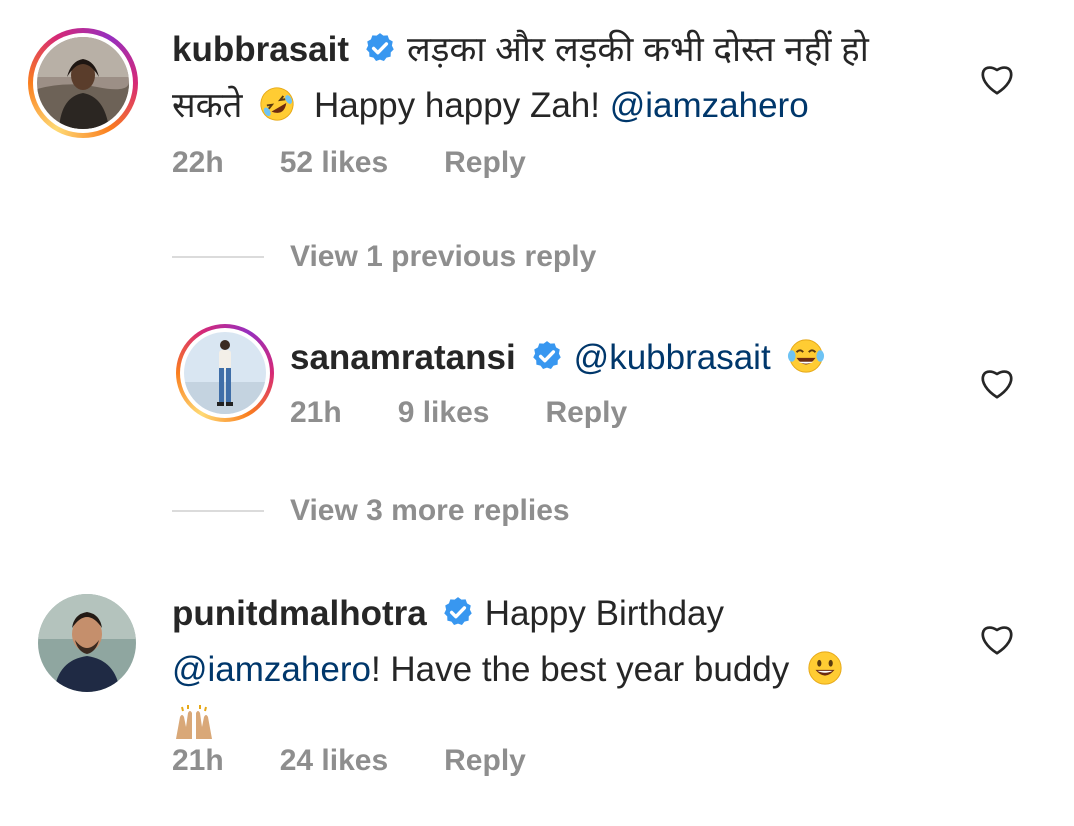 Image resolution: width=1074 pixels, height=826 pixels. I want to click on view-more-replies-label: View 3 more replies, so click(430, 510).